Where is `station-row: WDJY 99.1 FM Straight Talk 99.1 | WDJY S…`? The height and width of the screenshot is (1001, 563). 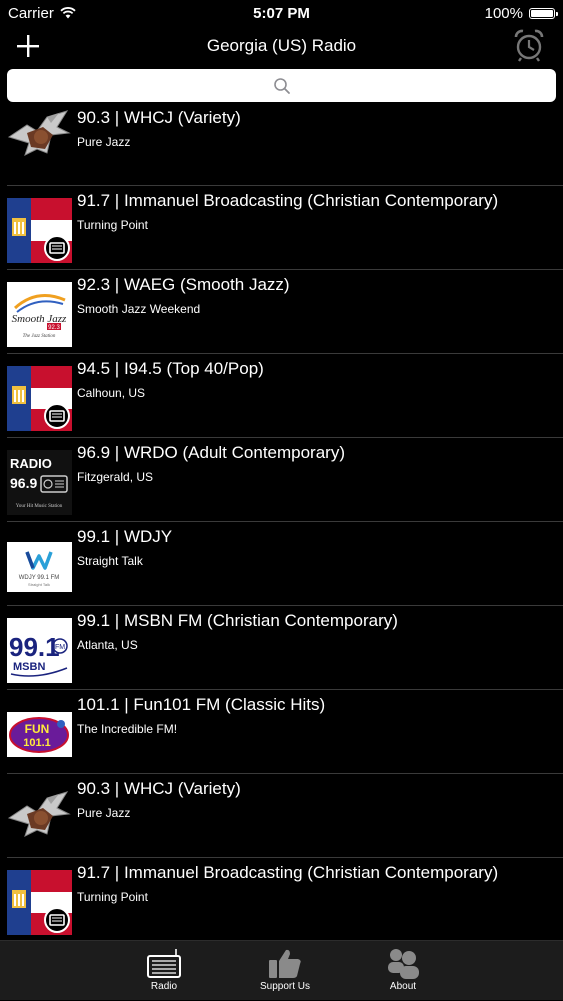 station-row: WDJY 99.1 FM Straight Talk 99.1 | WDJY S… is located at coordinates (285, 564).